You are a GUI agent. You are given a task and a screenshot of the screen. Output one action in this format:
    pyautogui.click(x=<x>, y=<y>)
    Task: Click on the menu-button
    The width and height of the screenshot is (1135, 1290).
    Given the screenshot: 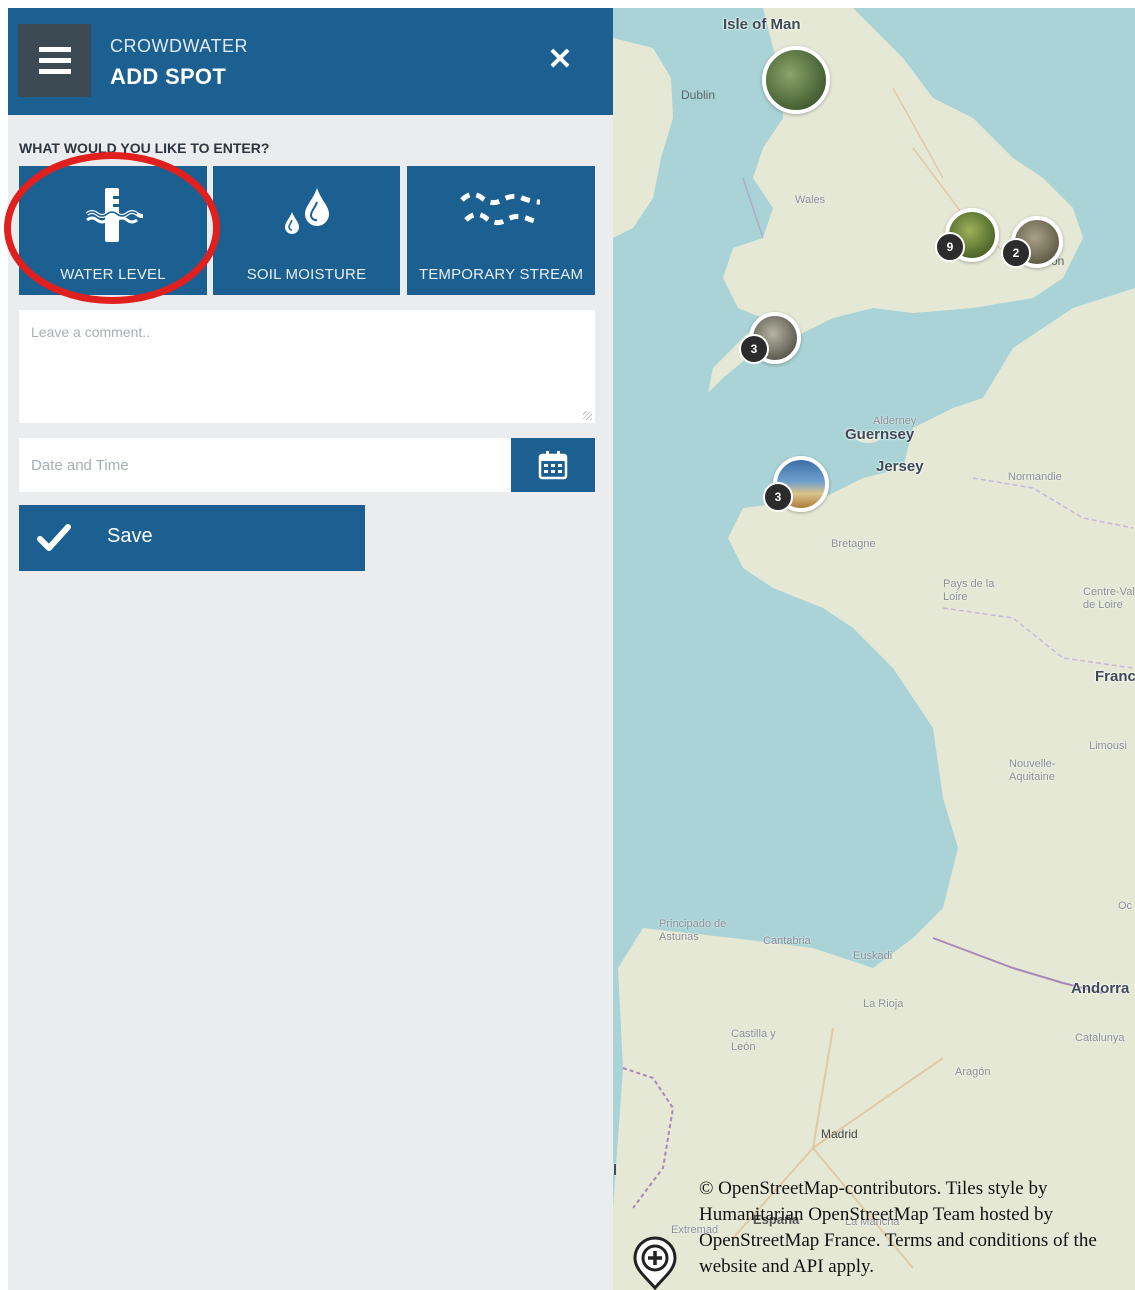 What is the action you would take?
    pyautogui.click(x=54, y=60)
    